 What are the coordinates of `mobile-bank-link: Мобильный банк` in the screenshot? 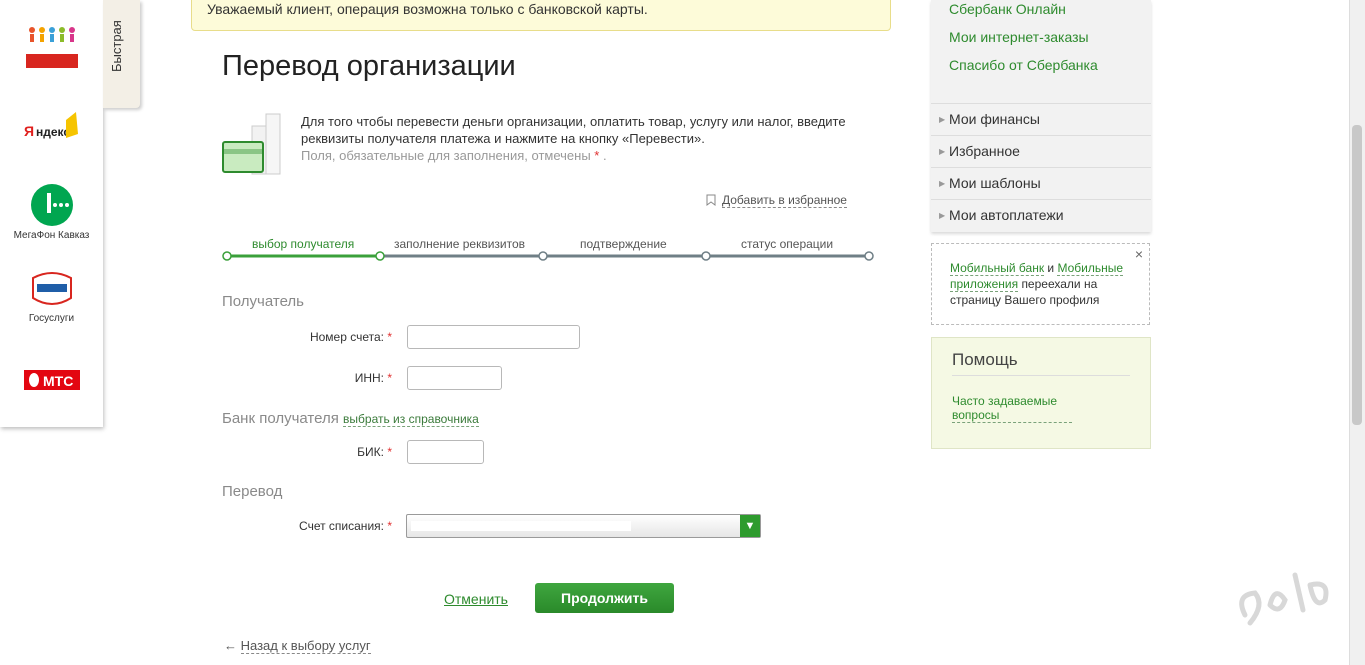 It's located at (997, 268).